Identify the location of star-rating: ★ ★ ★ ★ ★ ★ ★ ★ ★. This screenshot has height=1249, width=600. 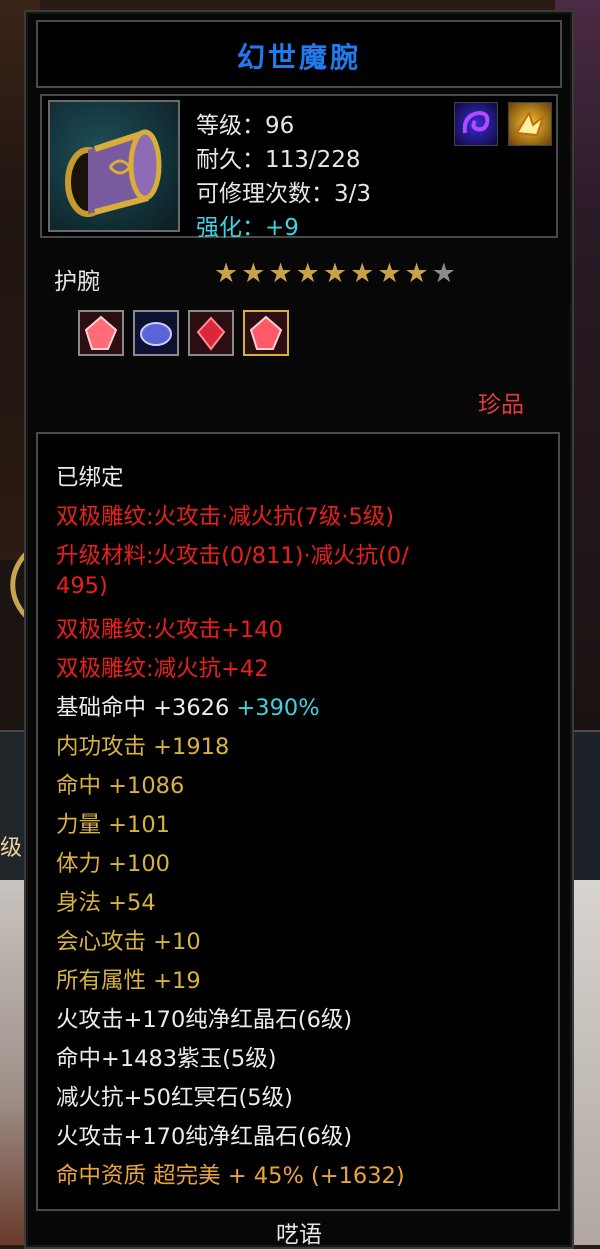
(336, 273).